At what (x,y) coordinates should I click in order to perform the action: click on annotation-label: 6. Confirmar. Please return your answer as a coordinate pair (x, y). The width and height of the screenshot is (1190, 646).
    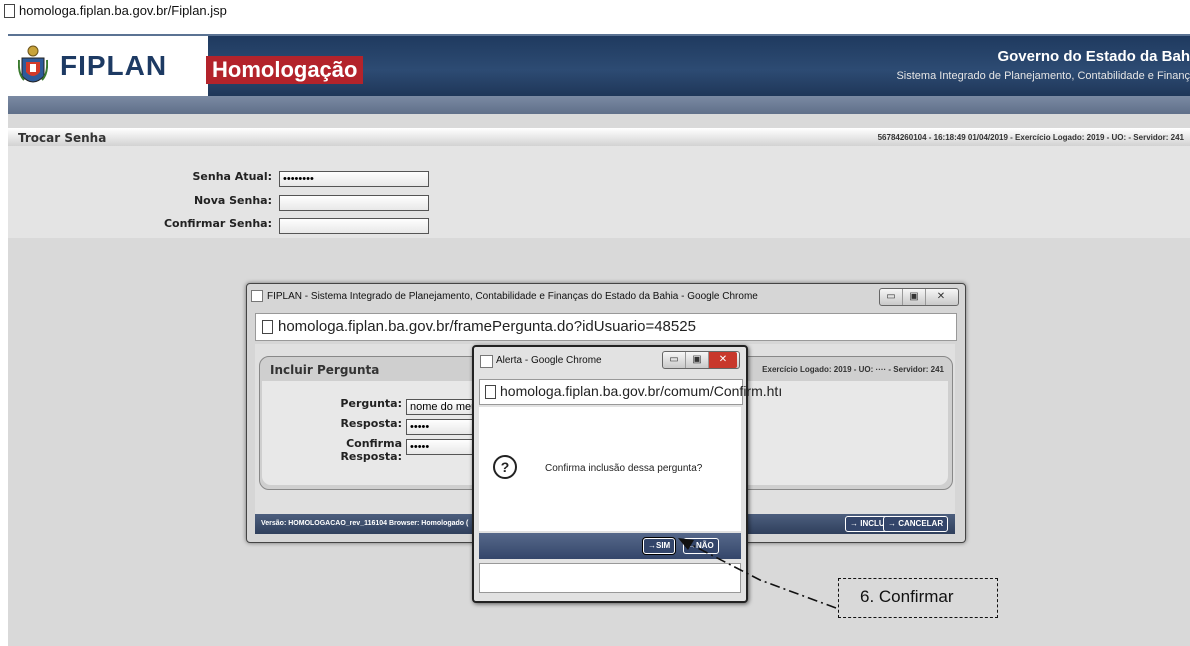
    Looking at the image, I should click on (907, 596).